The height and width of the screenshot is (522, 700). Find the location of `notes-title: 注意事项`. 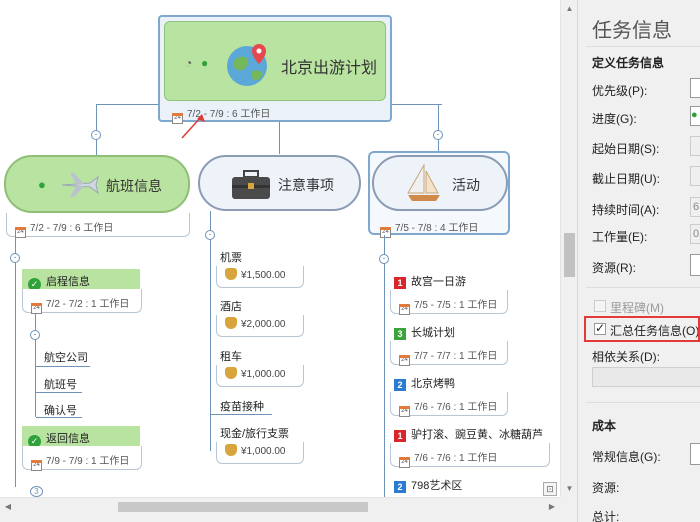

notes-title: 注意事项 is located at coordinates (306, 185).